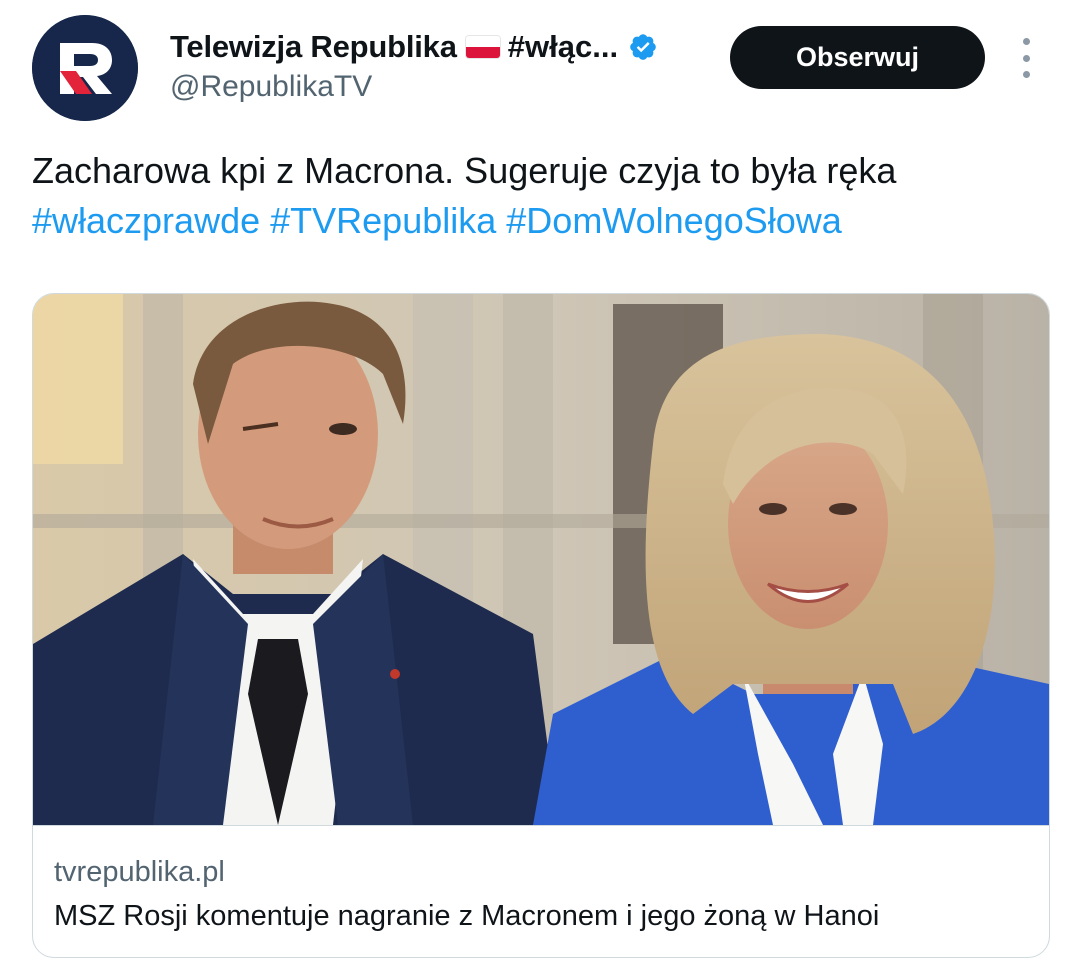 Image resolution: width=1080 pixels, height=962 pixels. I want to click on avatar, so click(85, 68).